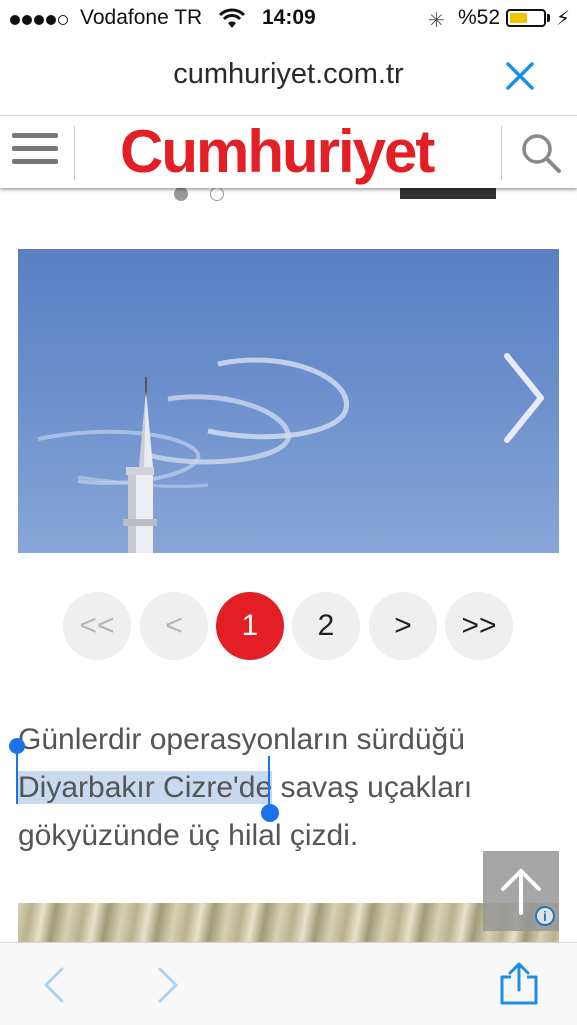  Describe the element at coordinates (193, 455) in the screenshot. I see `sky-contrail-image` at that location.